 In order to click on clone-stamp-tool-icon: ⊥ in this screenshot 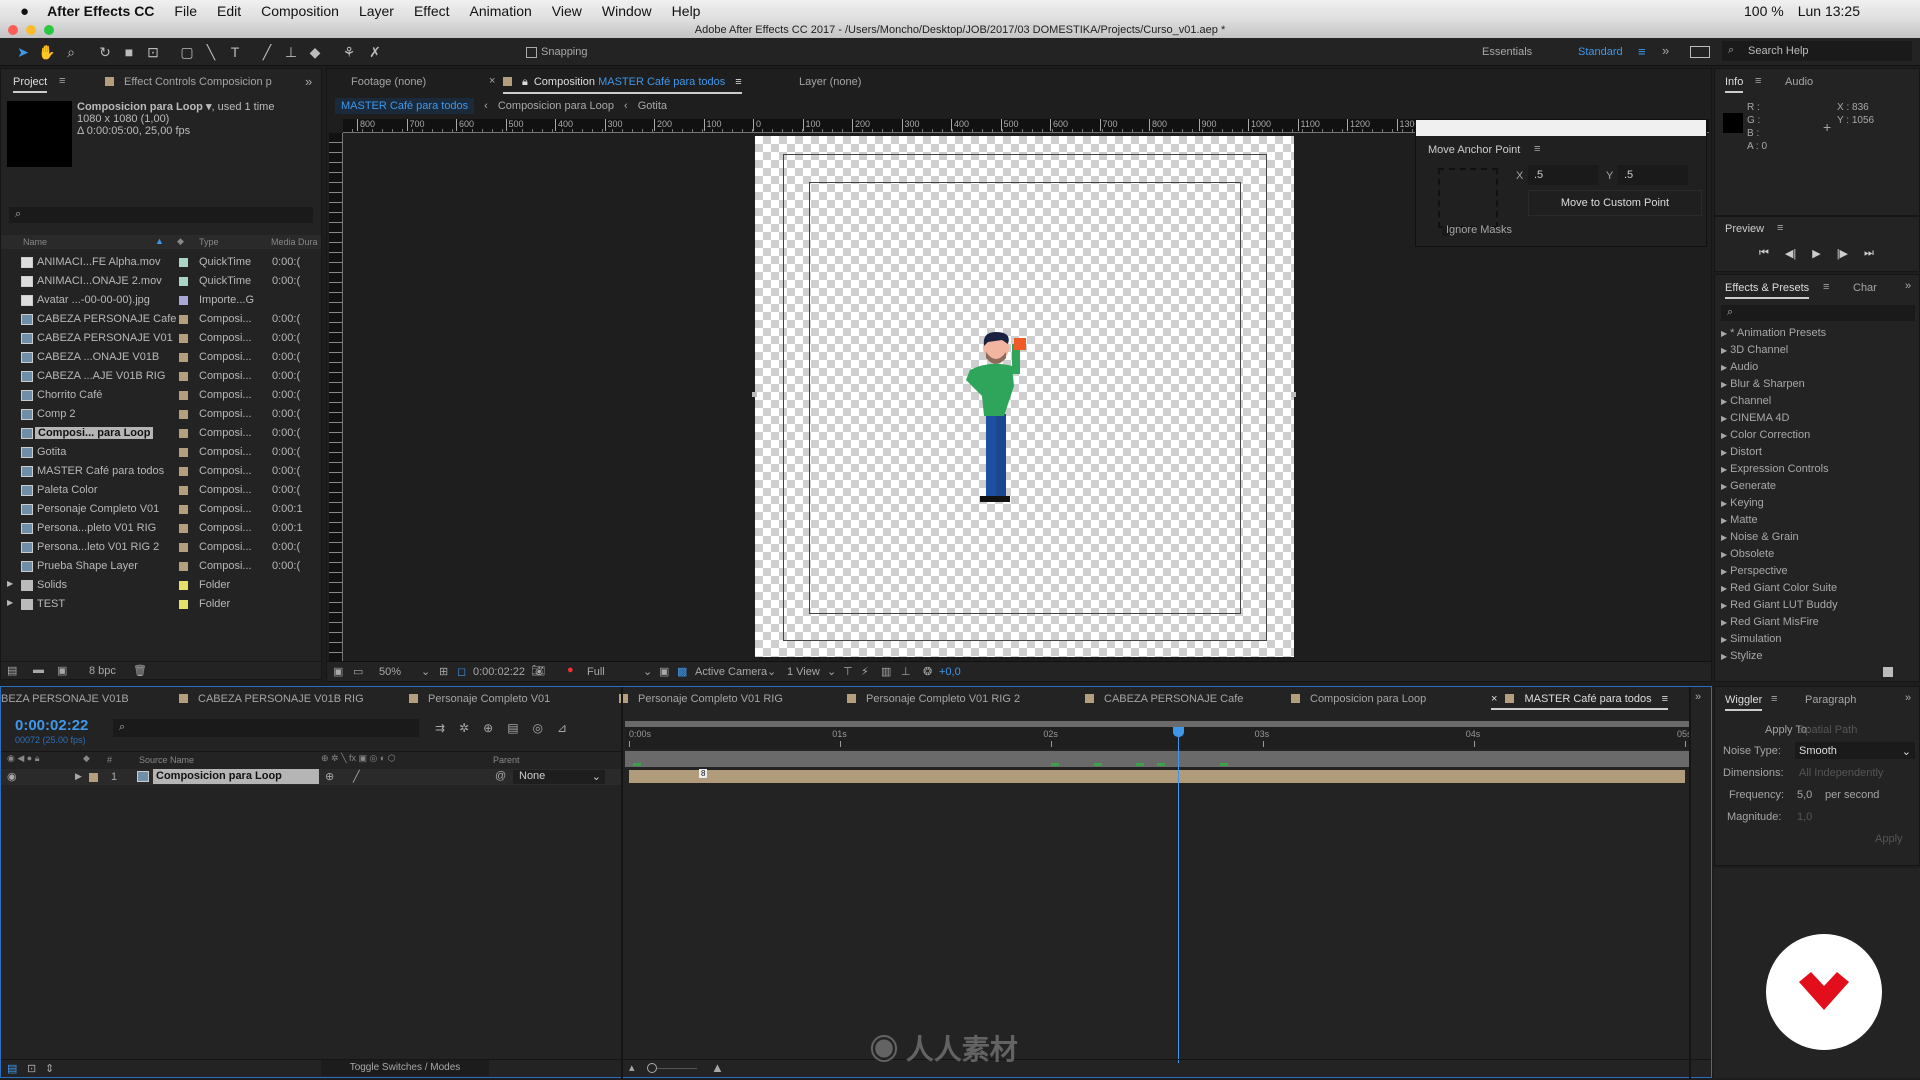, I will do `click(291, 52)`.